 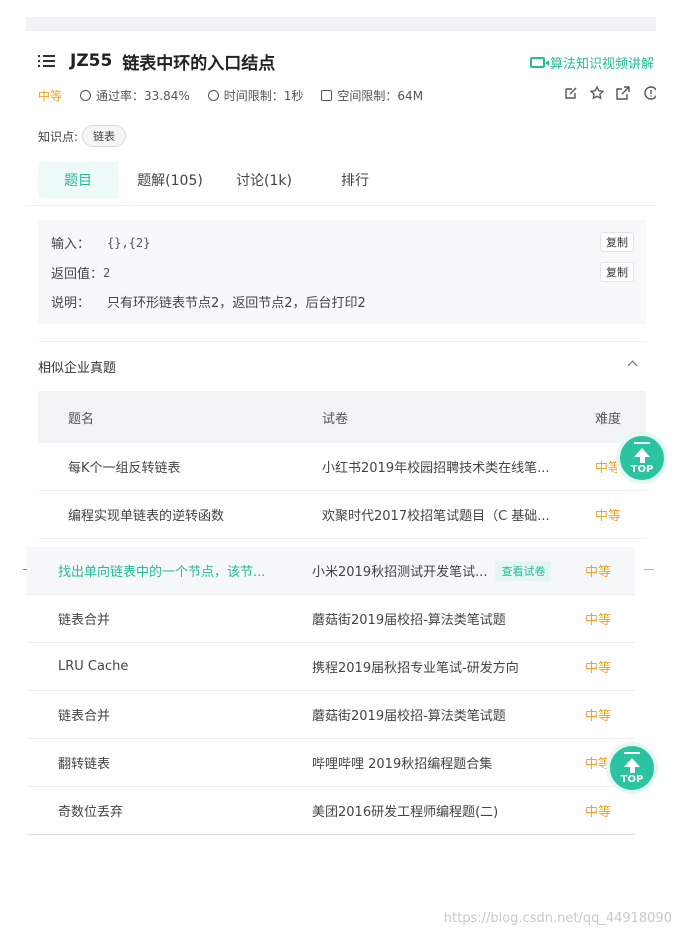 What do you see at coordinates (341, 205) in the screenshot?
I see `tabs-divider` at bounding box center [341, 205].